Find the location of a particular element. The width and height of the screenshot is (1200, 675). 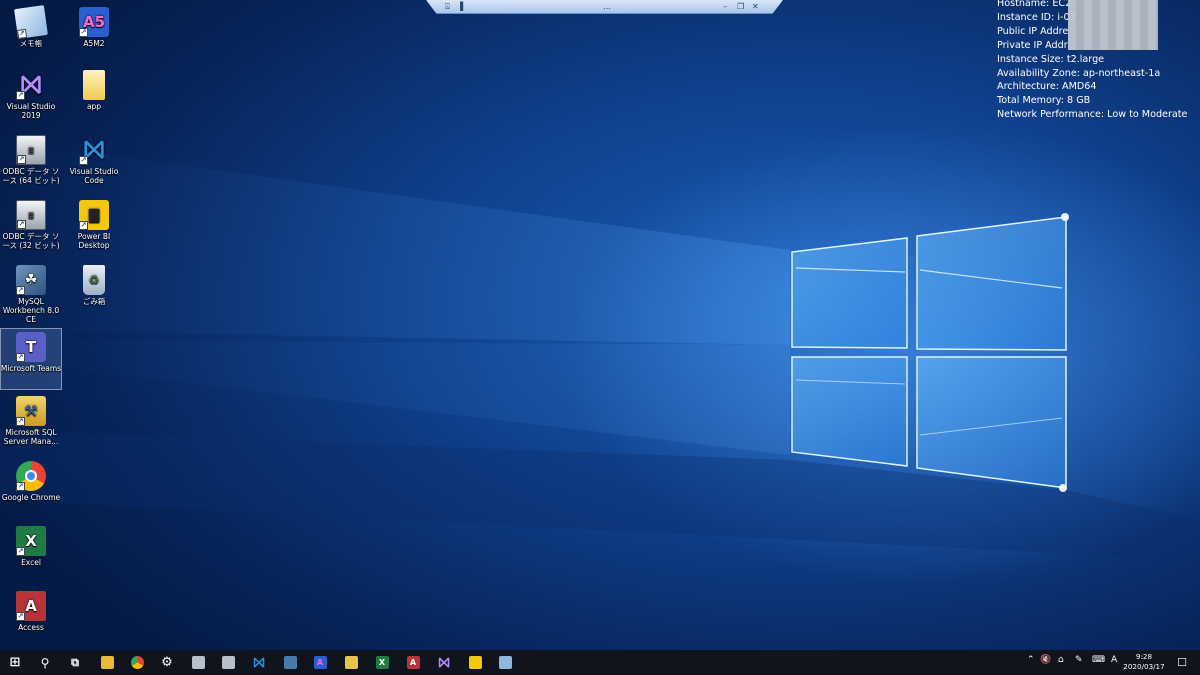

notepad-icon is located at coordinates (505, 662).